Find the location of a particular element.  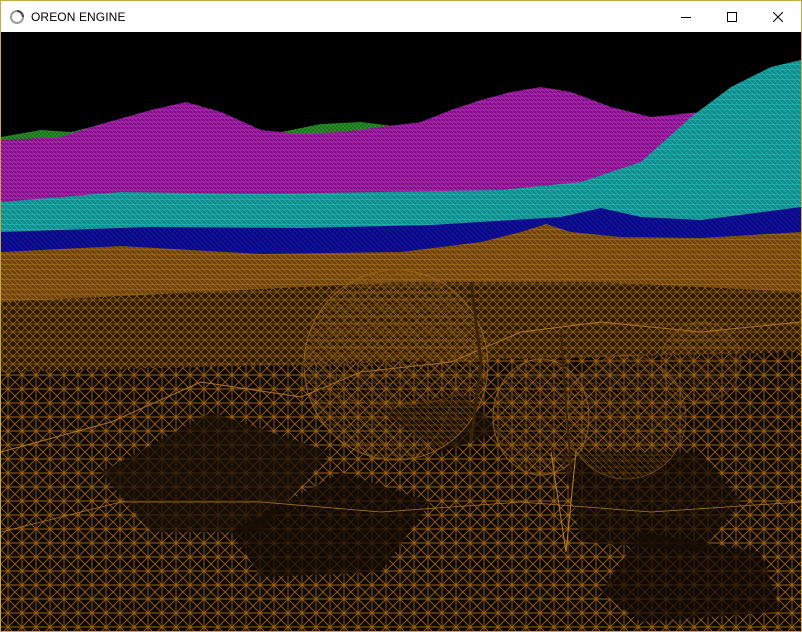

minimize-icon is located at coordinates (686, 17).